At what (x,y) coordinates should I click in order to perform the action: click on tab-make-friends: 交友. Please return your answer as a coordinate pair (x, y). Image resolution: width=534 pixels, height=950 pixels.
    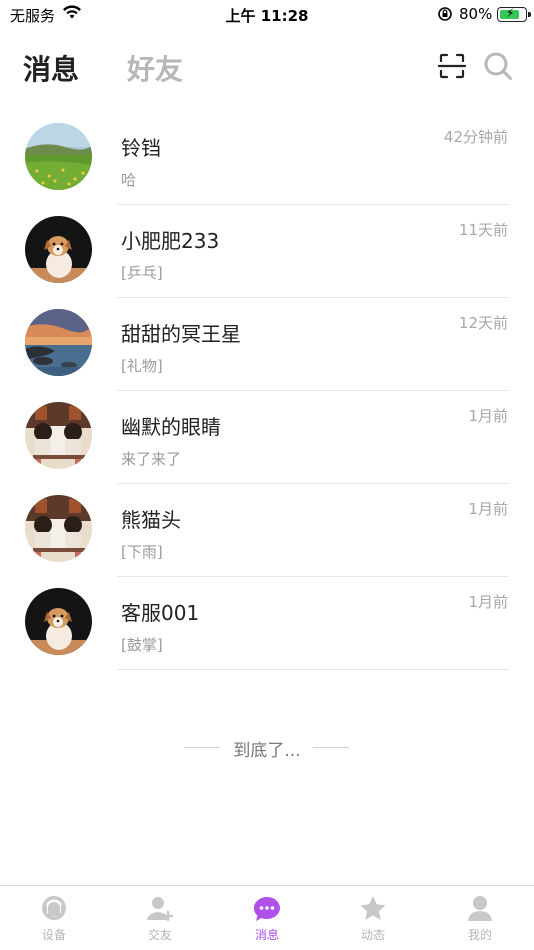
    Looking at the image, I should click on (160, 918).